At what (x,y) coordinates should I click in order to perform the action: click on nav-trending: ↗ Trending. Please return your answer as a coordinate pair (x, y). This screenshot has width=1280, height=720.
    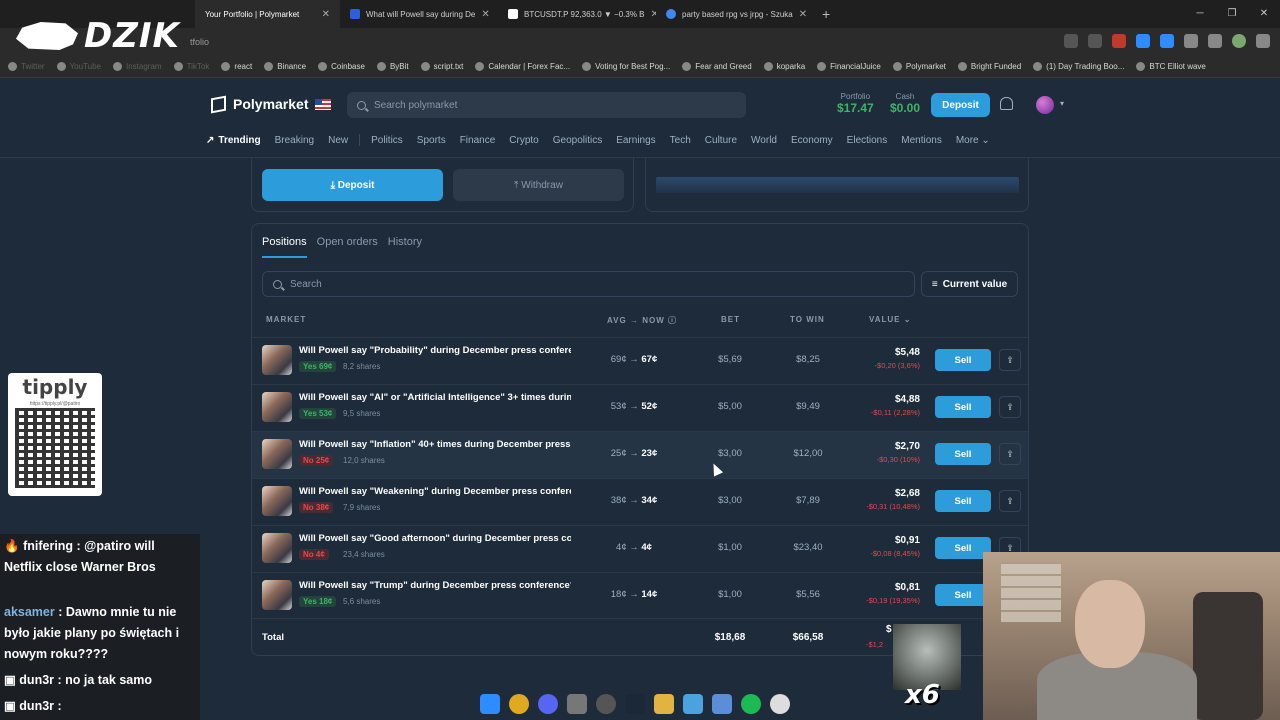
    Looking at the image, I should click on (237, 140).